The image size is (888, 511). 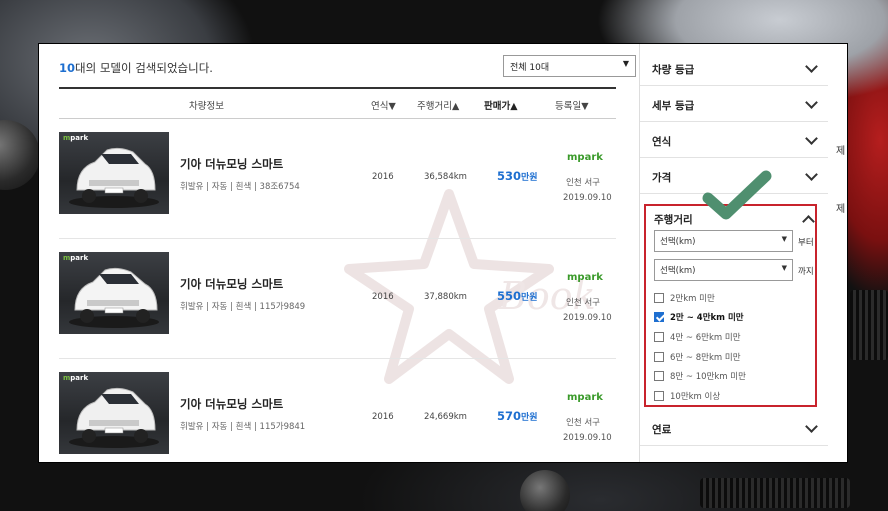 What do you see at coordinates (337, 103) in the screenshot?
I see `table-header: 차량정보 연식▼ 주행거리▲ 판매가▲ 등록일▼` at bounding box center [337, 103].